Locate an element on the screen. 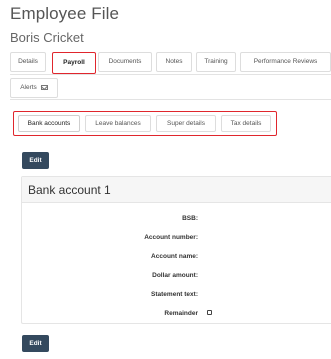  subtab-leave-balances: Leave balances is located at coordinates (118, 123).